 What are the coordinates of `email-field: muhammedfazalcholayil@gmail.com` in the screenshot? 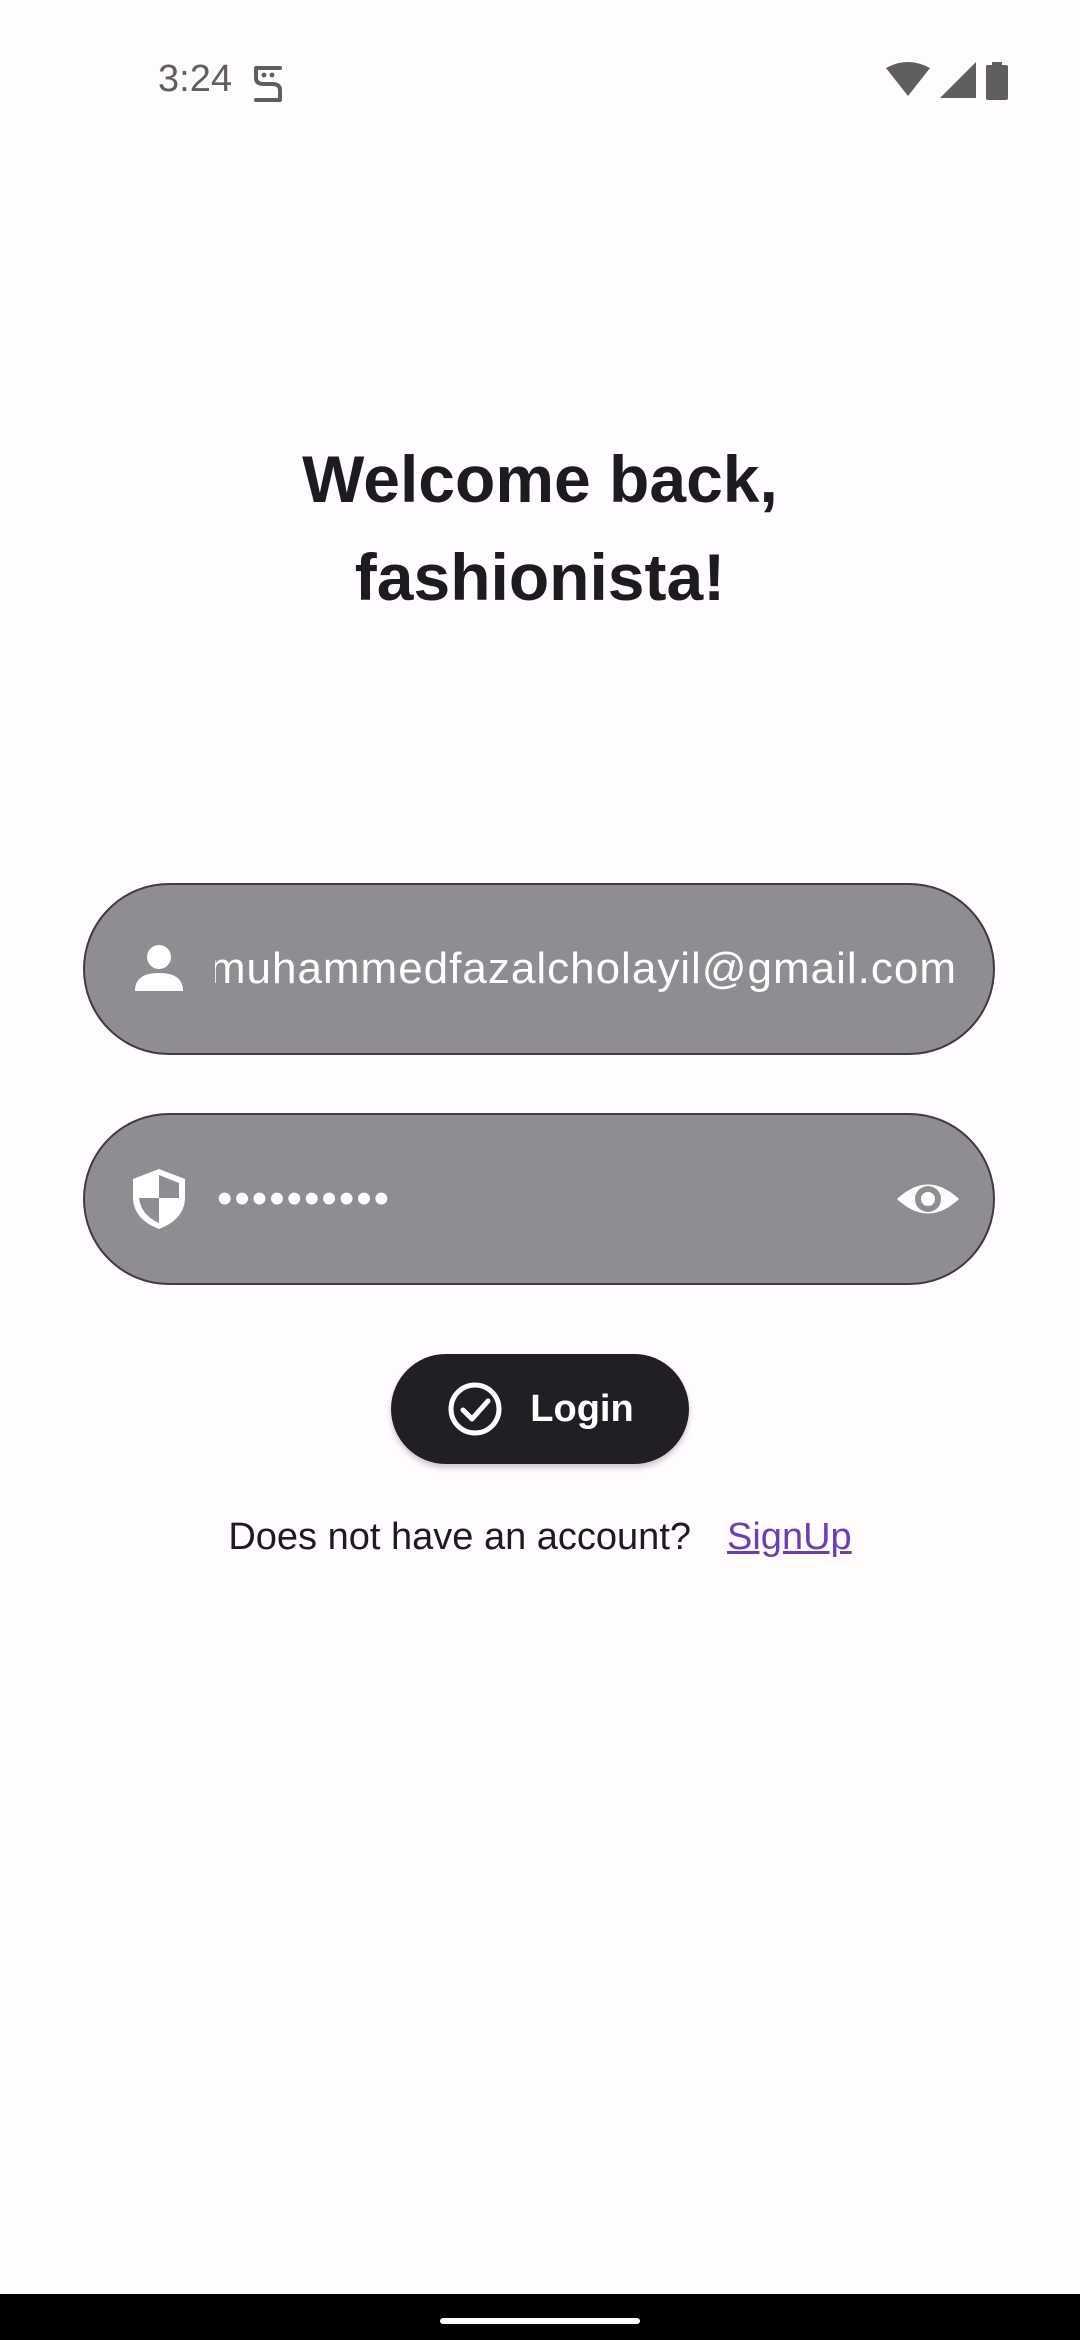 It's located at (539, 969).